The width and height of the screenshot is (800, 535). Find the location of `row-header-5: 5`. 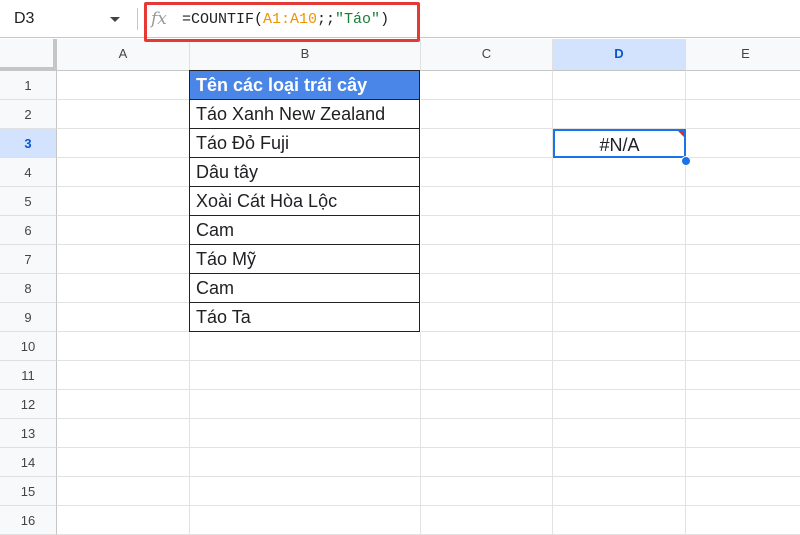

row-header-5: 5 is located at coordinates (28, 201).